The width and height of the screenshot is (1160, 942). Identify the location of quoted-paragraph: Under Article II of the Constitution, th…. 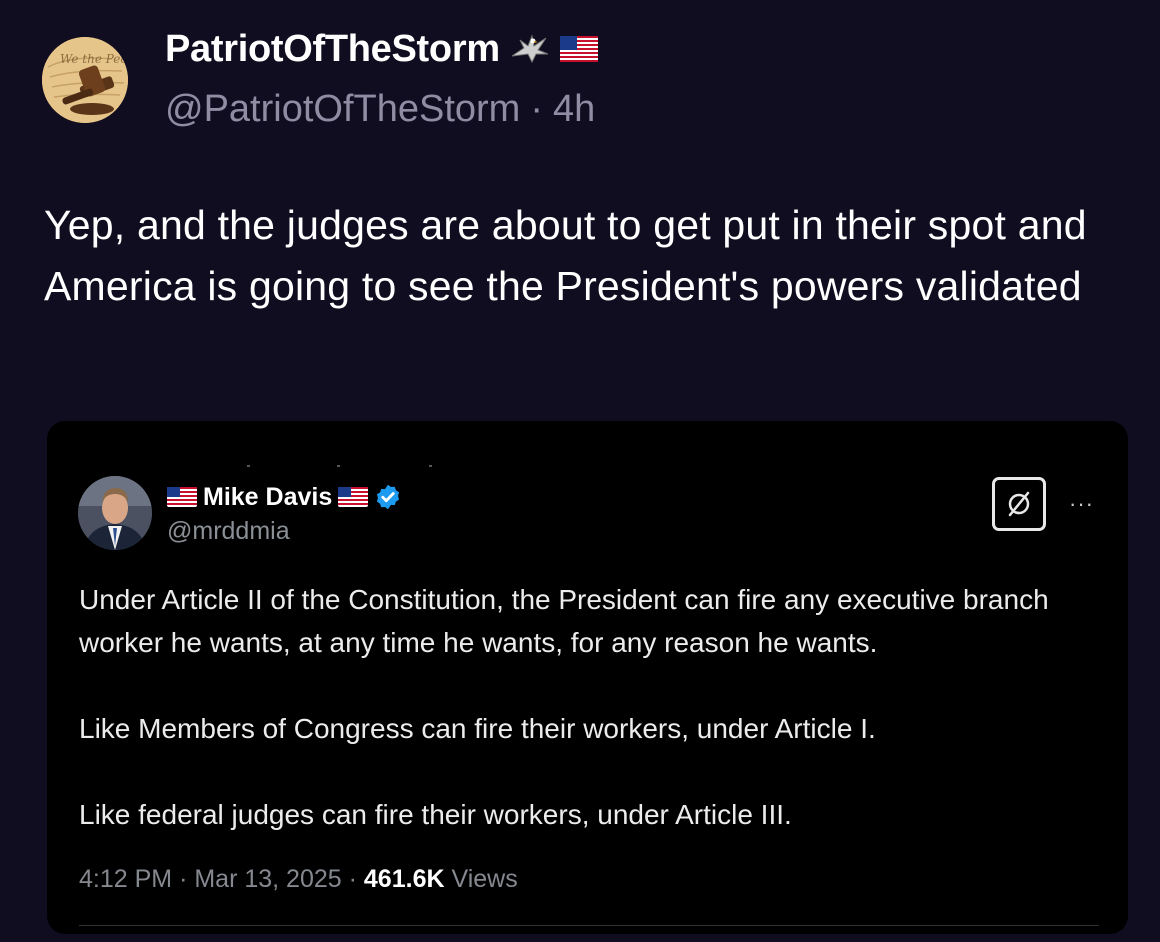
(564, 621).